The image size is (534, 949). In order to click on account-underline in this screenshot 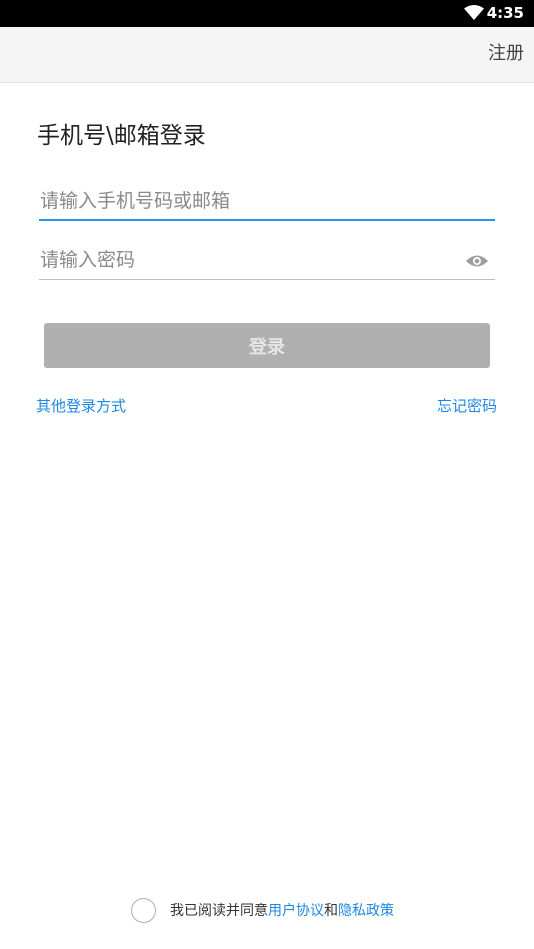, I will do `click(267, 220)`.